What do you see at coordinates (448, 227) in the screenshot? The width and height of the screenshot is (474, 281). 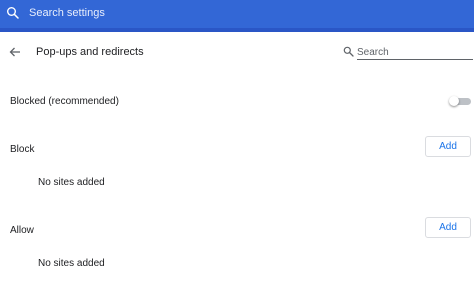 I see `allow-add-button: Add` at bounding box center [448, 227].